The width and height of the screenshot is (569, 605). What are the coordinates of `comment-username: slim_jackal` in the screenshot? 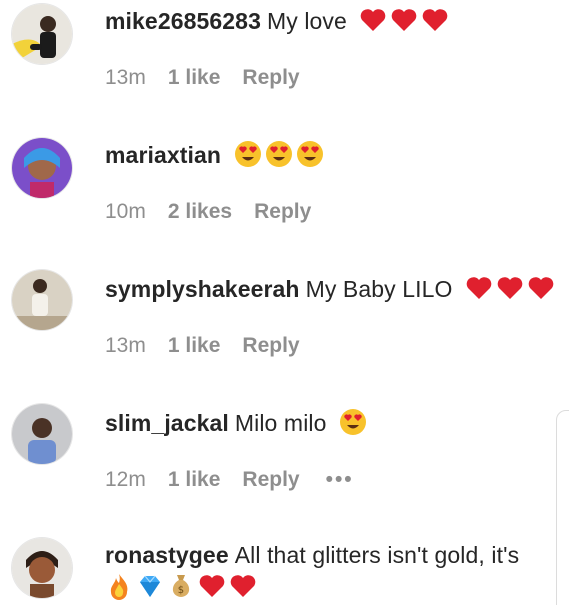 It's located at (167, 423).